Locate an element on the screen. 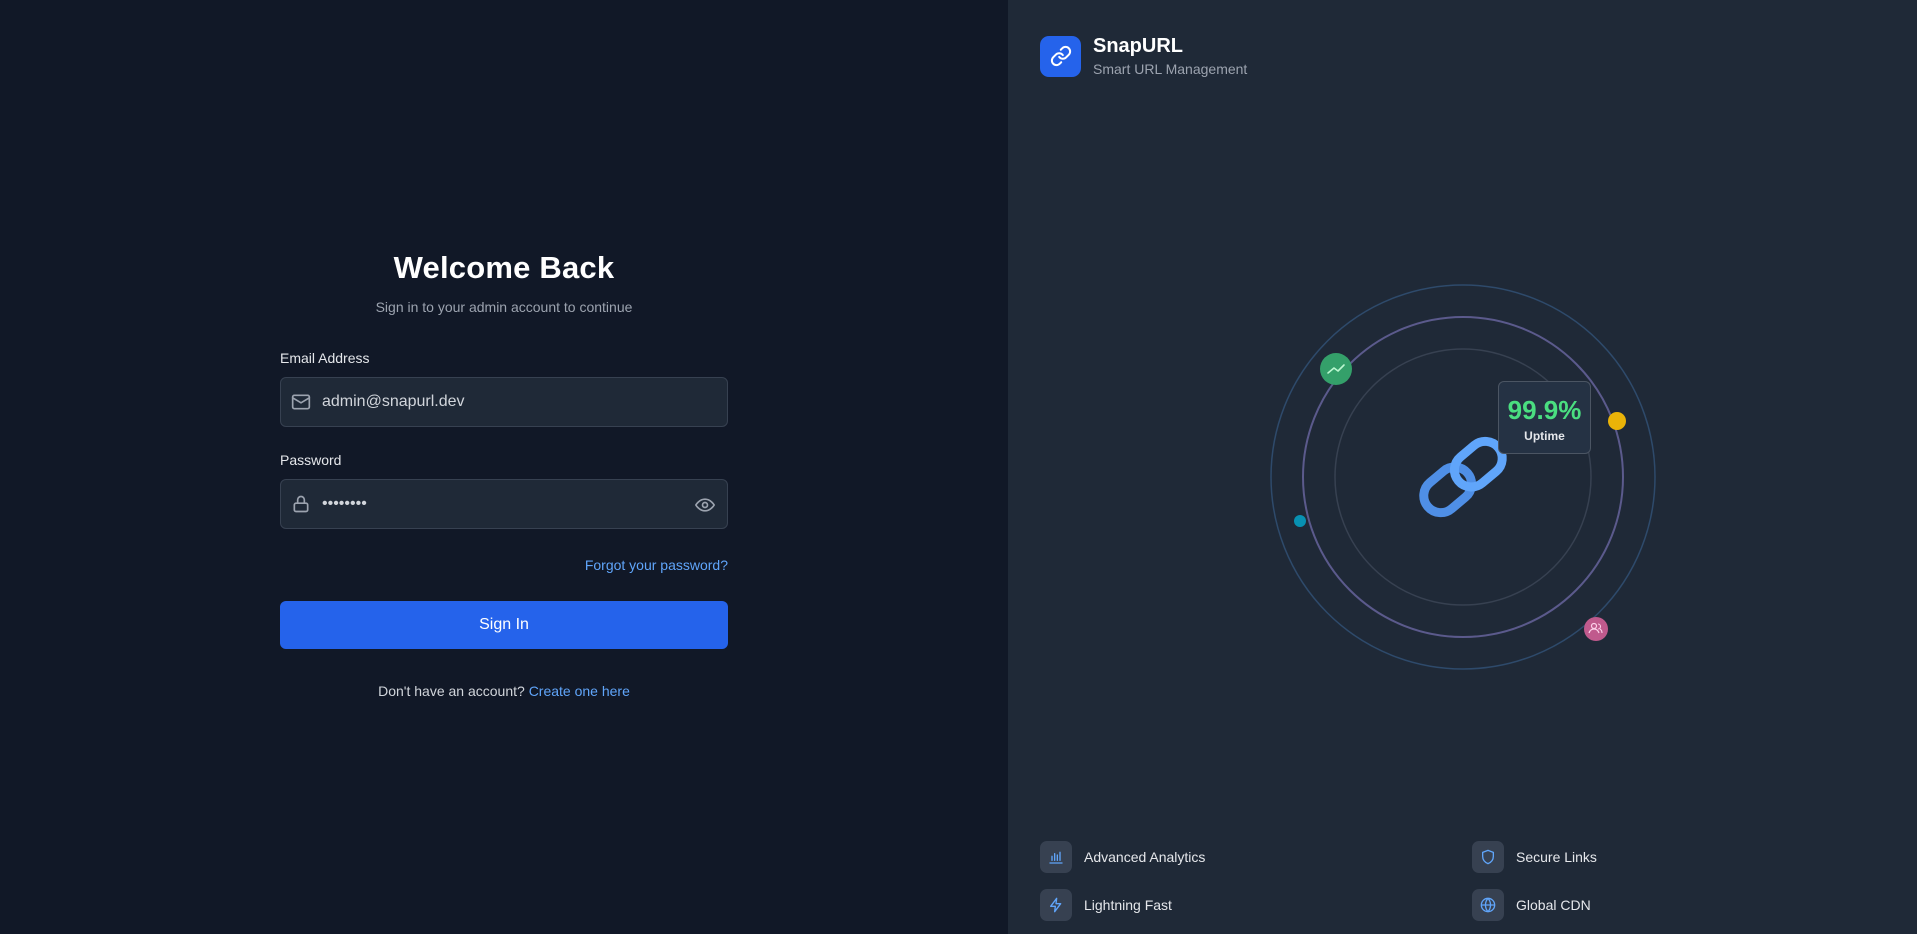 The image size is (1917, 934). orbit-illustration is located at coordinates (1463, 477).